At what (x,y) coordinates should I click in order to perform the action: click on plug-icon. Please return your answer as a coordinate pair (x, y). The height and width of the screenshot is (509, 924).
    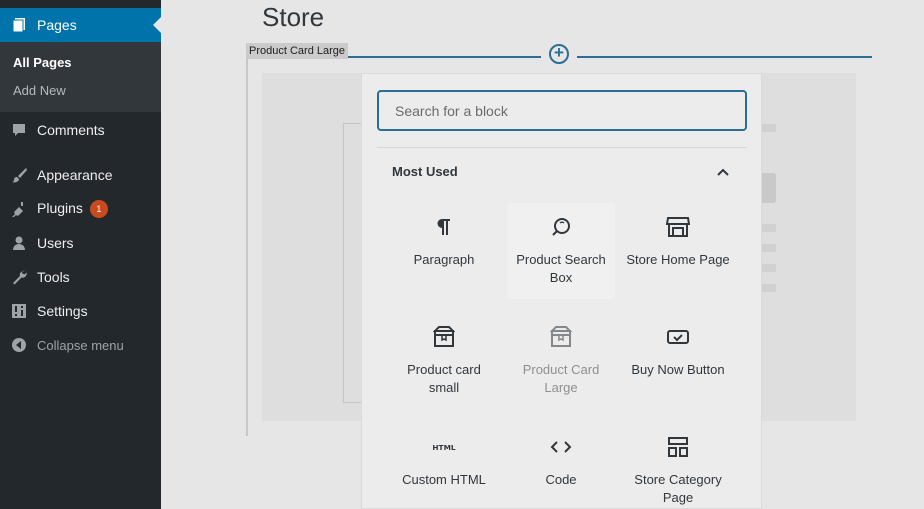
    Looking at the image, I should click on (19, 209).